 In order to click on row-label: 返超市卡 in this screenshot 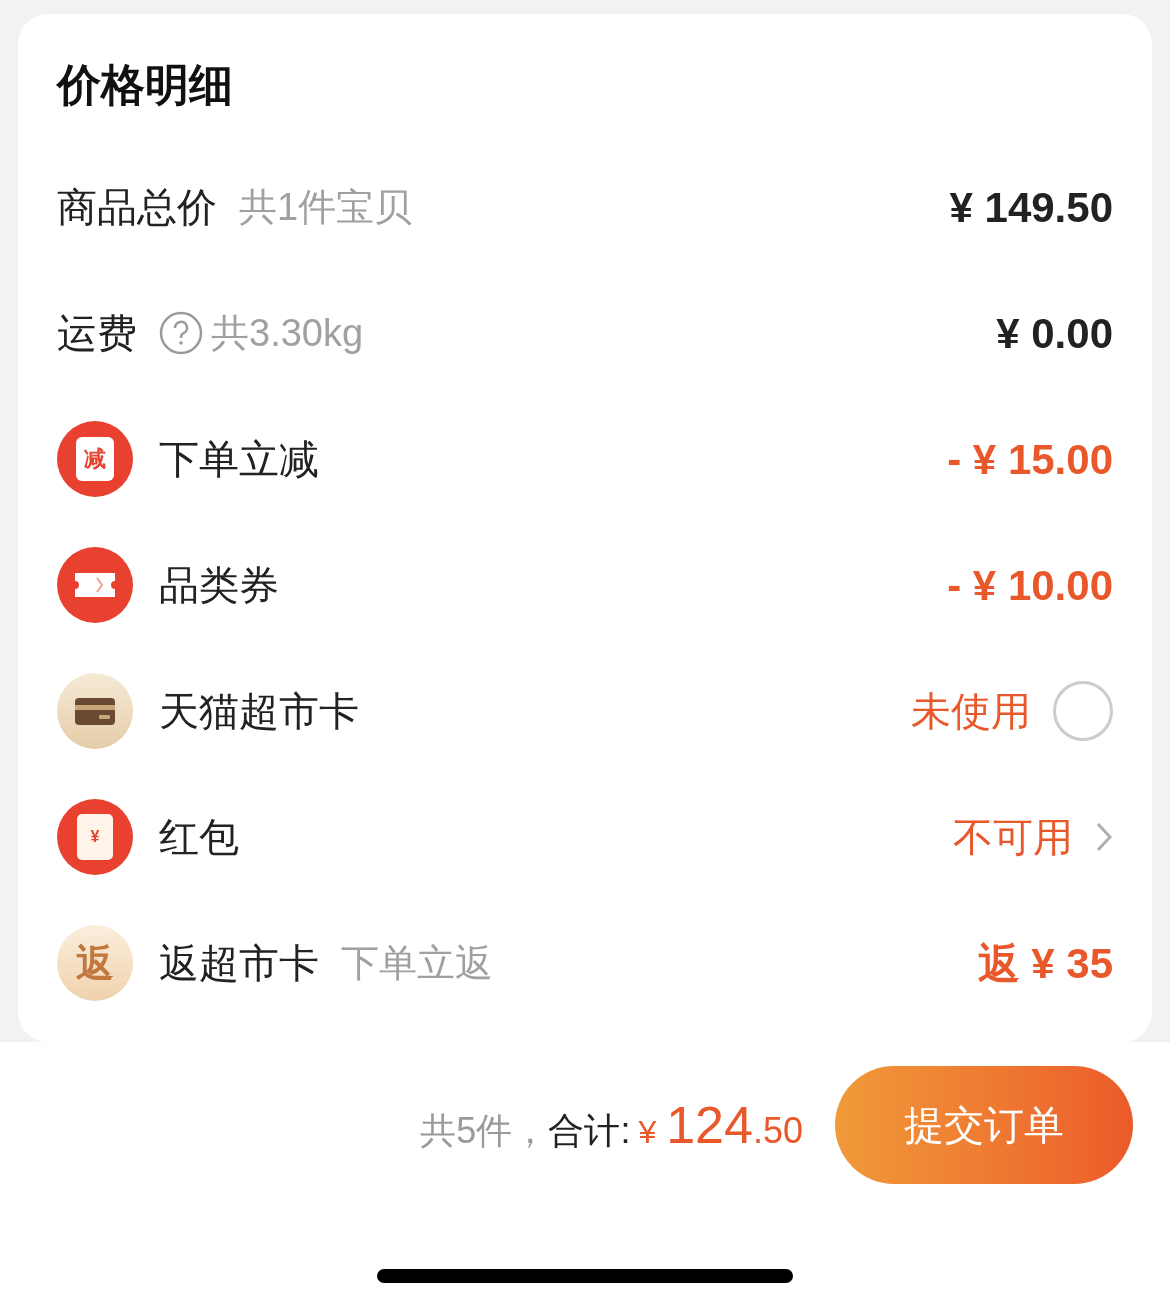, I will do `click(239, 963)`.